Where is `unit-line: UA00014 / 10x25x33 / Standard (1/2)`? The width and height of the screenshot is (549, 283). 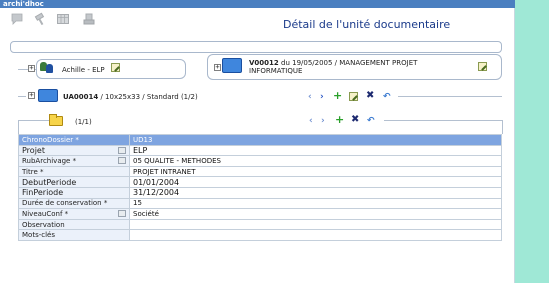 unit-line: UA00014 / 10x25x33 / Standard (1/2) is located at coordinates (130, 97).